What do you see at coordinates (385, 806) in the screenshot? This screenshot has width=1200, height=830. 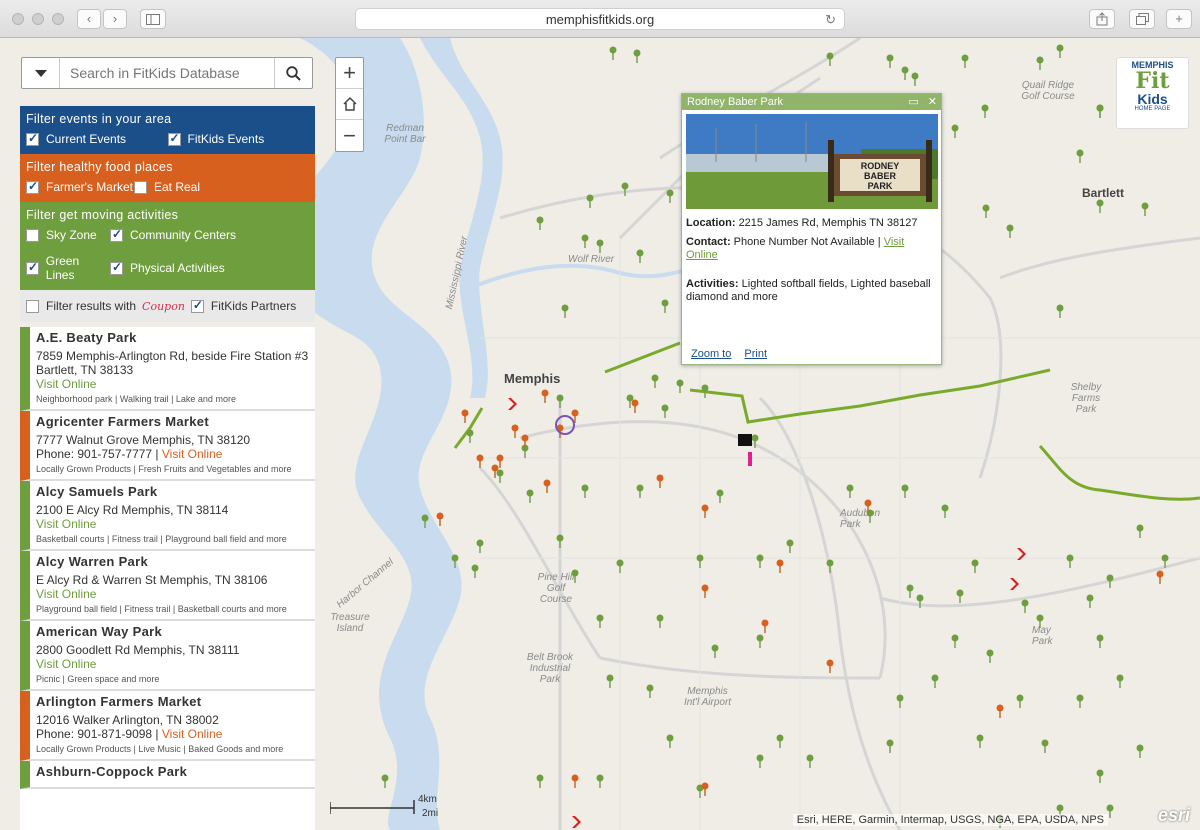 I see `scale-bar: 4km 2mi` at bounding box center [385, 806].